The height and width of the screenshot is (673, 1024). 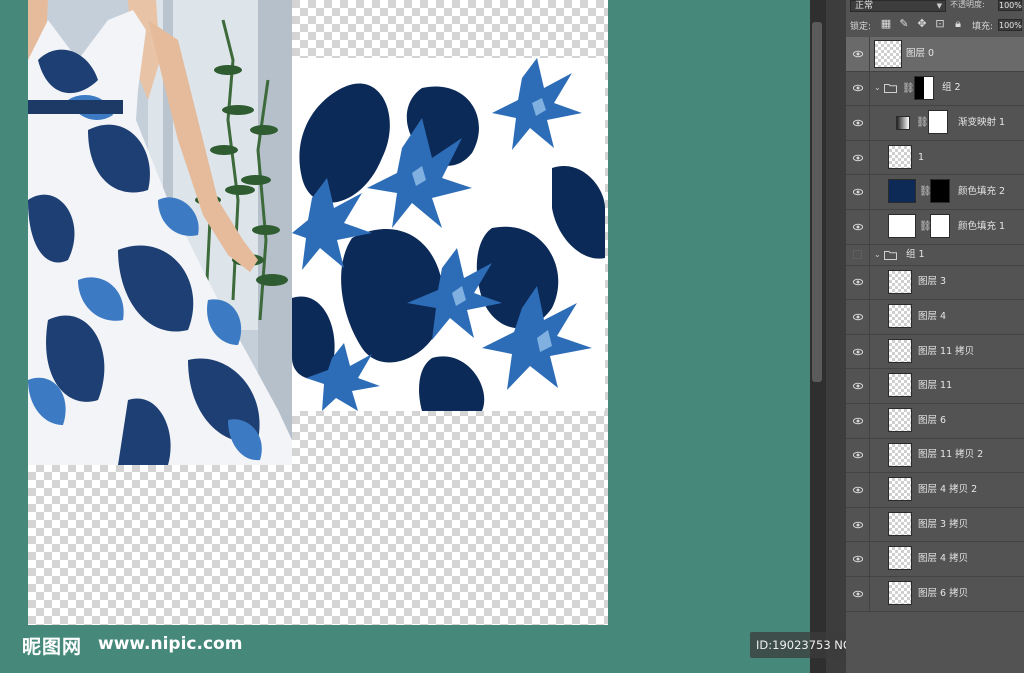 What do you see at coordinates (946, 352) in the screenshot?
I see `layer-name: 图层 11 拷贝` at bounding box center [946, 352].